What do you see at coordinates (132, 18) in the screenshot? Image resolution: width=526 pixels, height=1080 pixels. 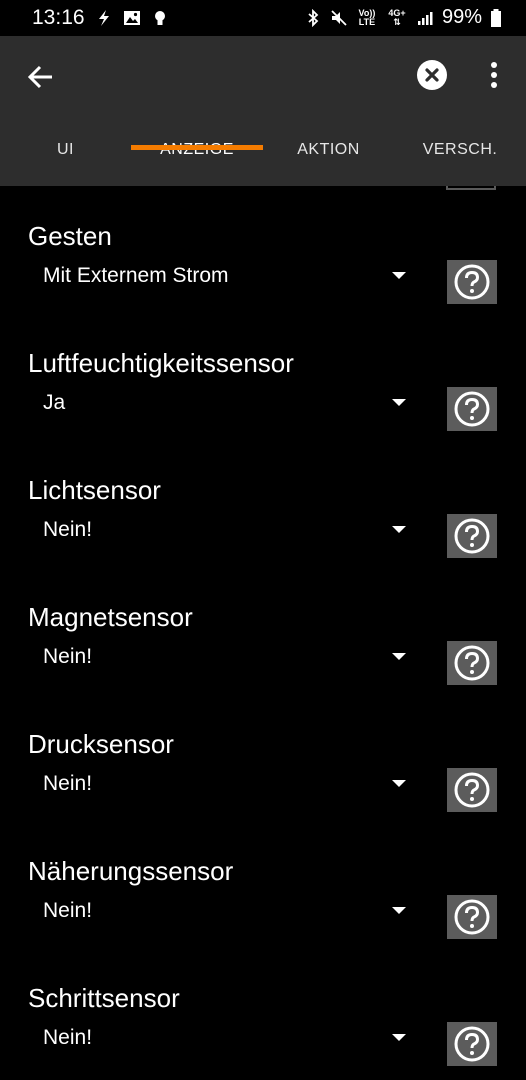 I see `image-notification-icon` at bounding box center [132, 18].